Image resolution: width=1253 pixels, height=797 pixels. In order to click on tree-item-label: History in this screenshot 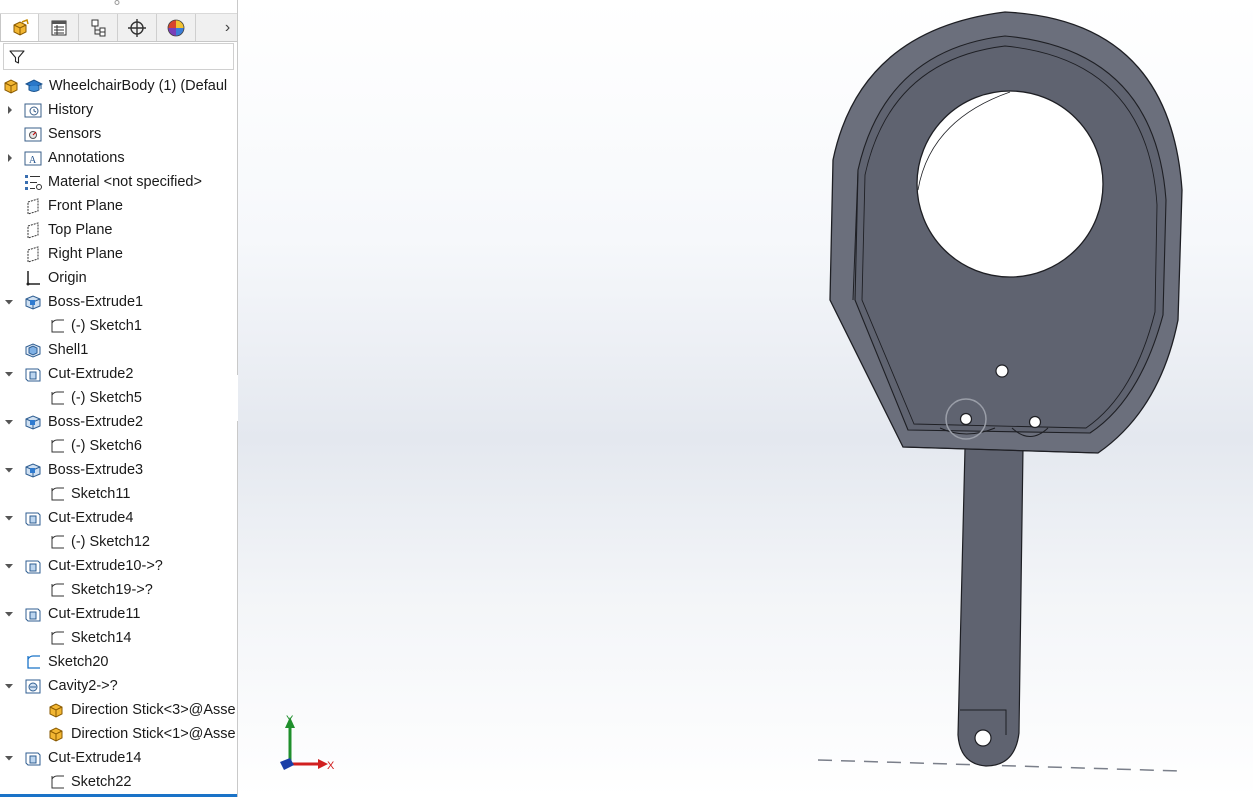, I will do `click(71, 110)`.